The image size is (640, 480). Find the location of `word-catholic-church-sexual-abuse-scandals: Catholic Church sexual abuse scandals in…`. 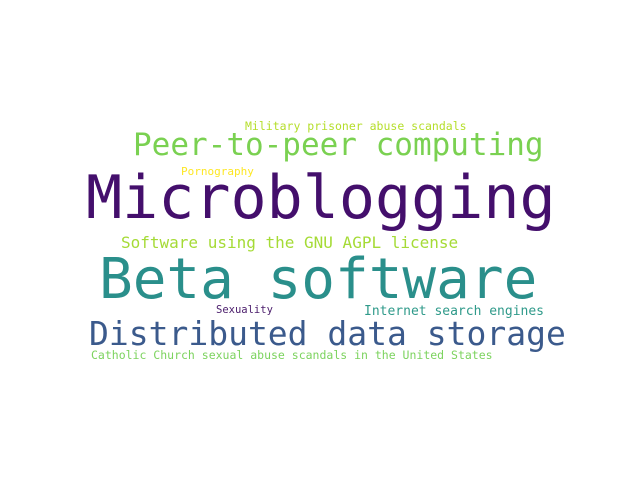

word-catholic-church-sexual-abuse-scandals: Catholic Church sexual abuse scandals in… is located at coordinates (292, 355).